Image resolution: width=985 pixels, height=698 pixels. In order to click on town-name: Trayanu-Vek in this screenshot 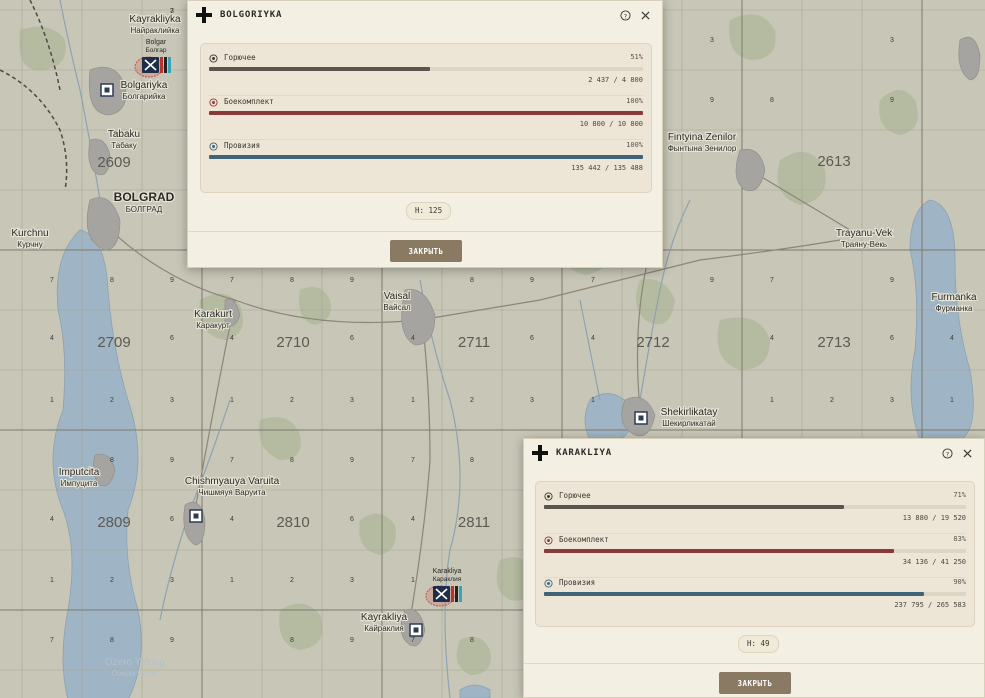, I will do `click(864, 233)`.